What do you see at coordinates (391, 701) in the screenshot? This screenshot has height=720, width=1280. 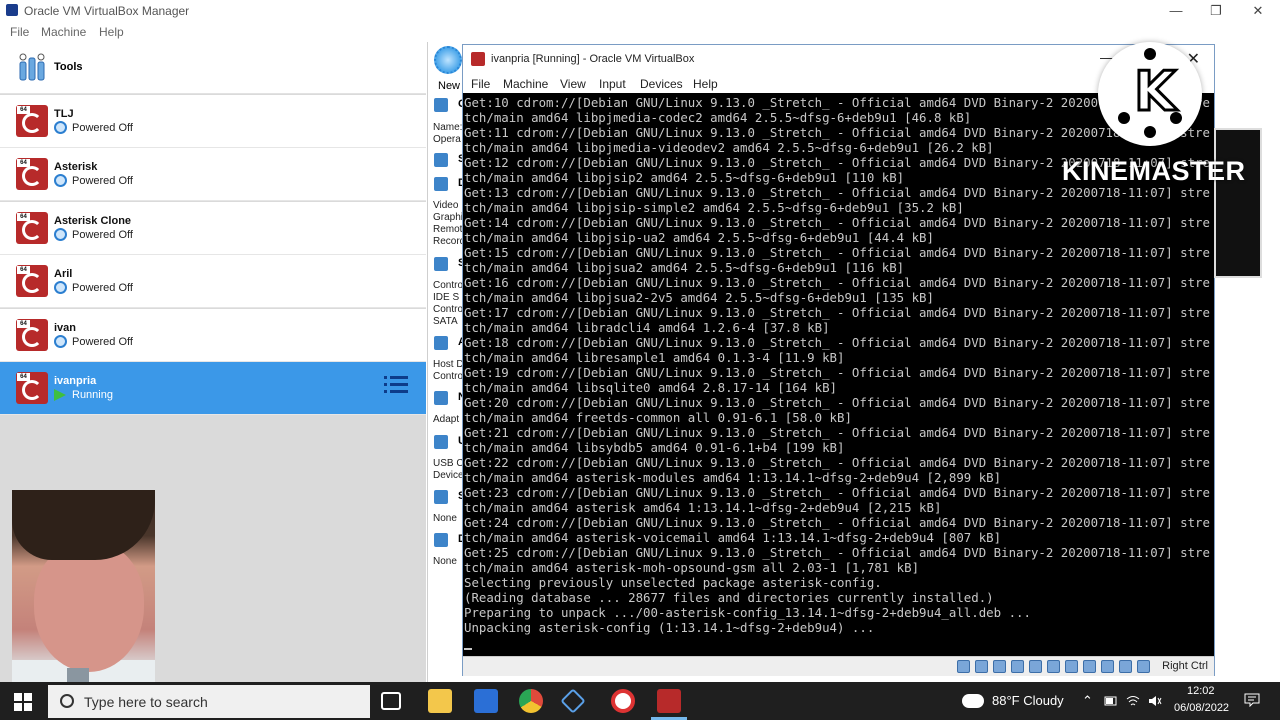 I see `task-view-icon` at bounding box center [391, 701].